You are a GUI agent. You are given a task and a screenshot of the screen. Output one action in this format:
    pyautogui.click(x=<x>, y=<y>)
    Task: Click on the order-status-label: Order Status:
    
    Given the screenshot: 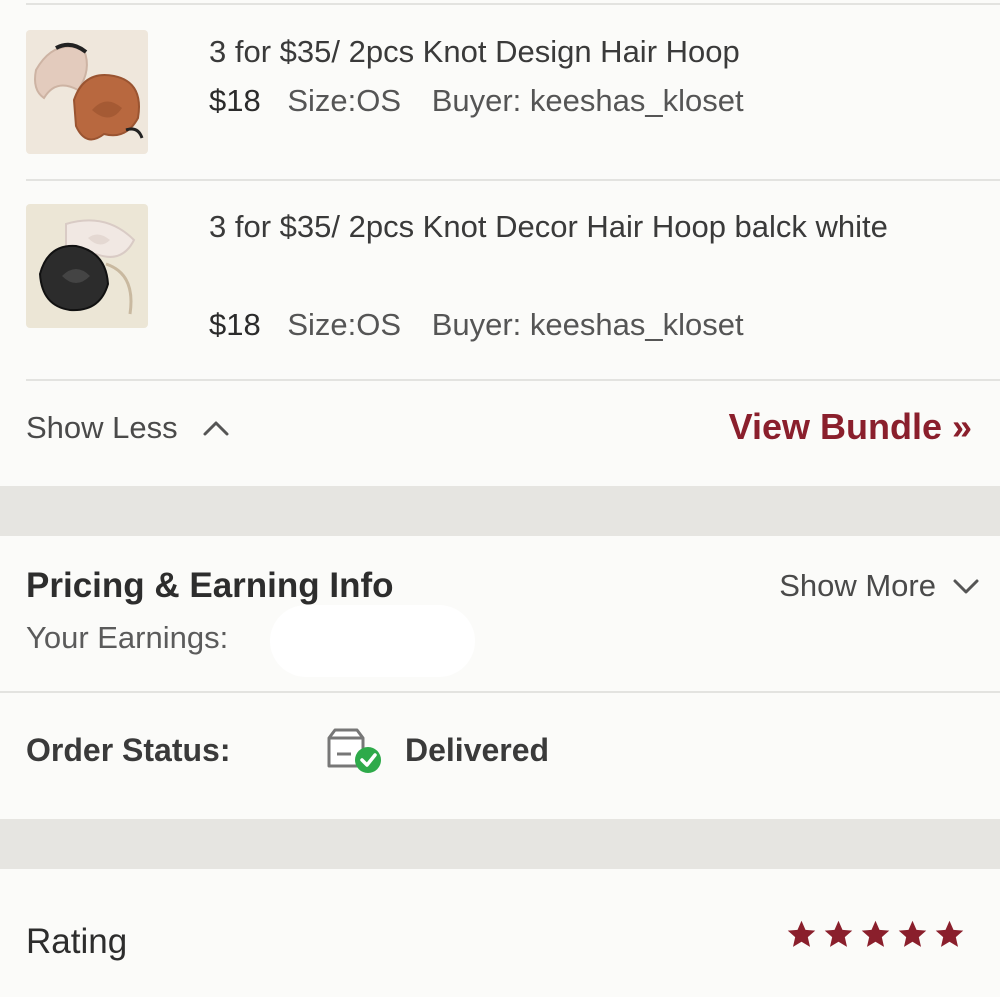 What is the action you would take?
    pyautogui.click(x=128, y=750)
    